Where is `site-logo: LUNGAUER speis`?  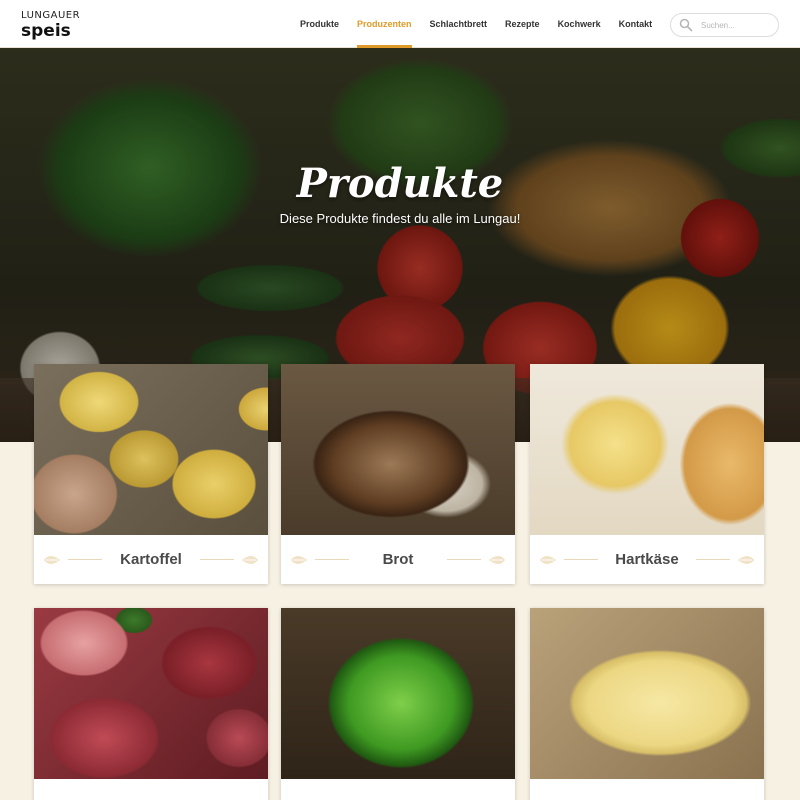 site-logo: LUNGAUER speis is located at coordinates (50, 25).